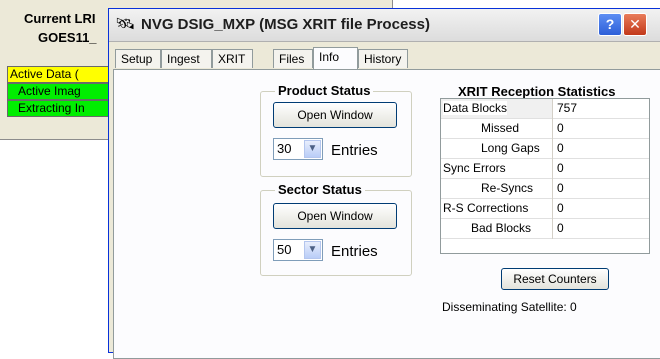 The image size is (660, 359). What do you see at coordinates (293, 58) in the screenshot?
I see `tab-files: Files` at bounding box center [293, 58].